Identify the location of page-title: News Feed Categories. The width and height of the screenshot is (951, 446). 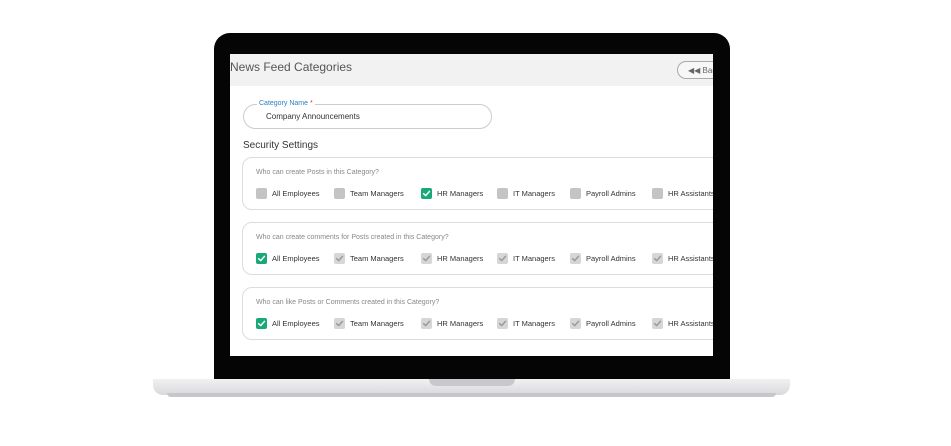
(291, 67).